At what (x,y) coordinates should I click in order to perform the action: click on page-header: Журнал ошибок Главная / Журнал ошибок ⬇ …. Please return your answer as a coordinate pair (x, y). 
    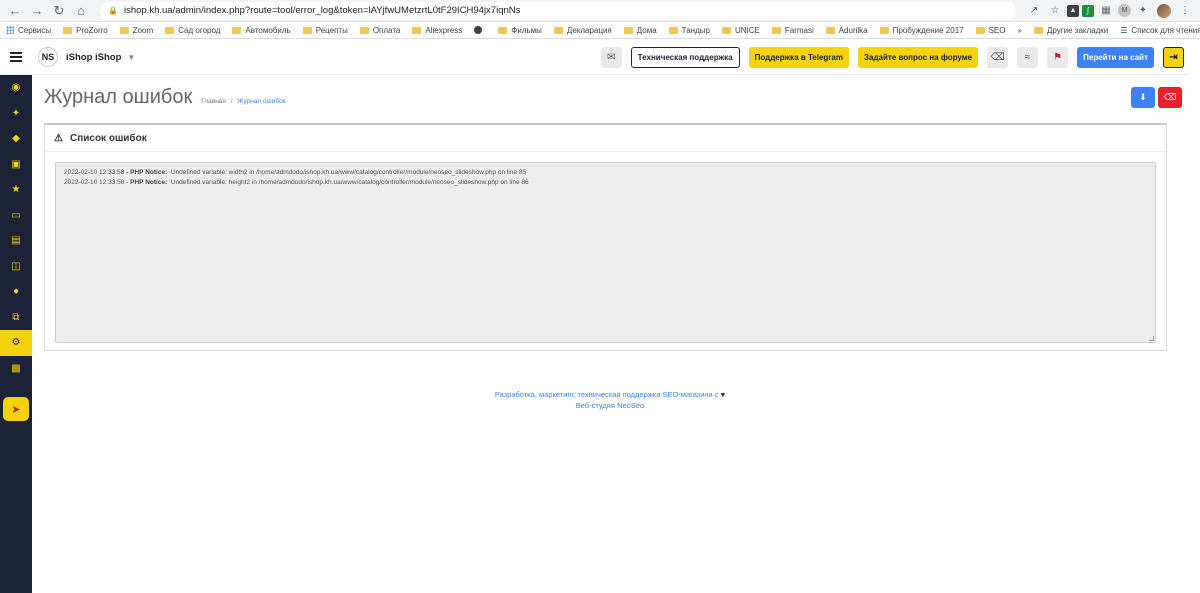
    Looking at the image, I should click on (610, 97).